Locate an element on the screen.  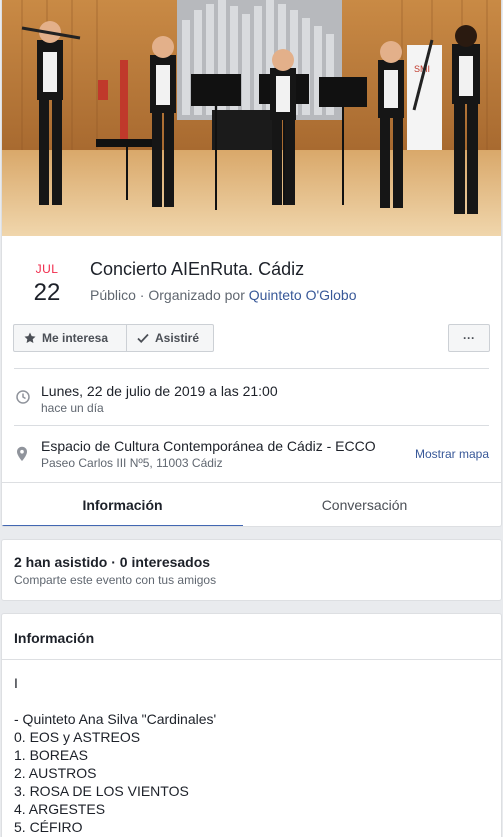
event-month: JUL is located at coordinates (47, 269).